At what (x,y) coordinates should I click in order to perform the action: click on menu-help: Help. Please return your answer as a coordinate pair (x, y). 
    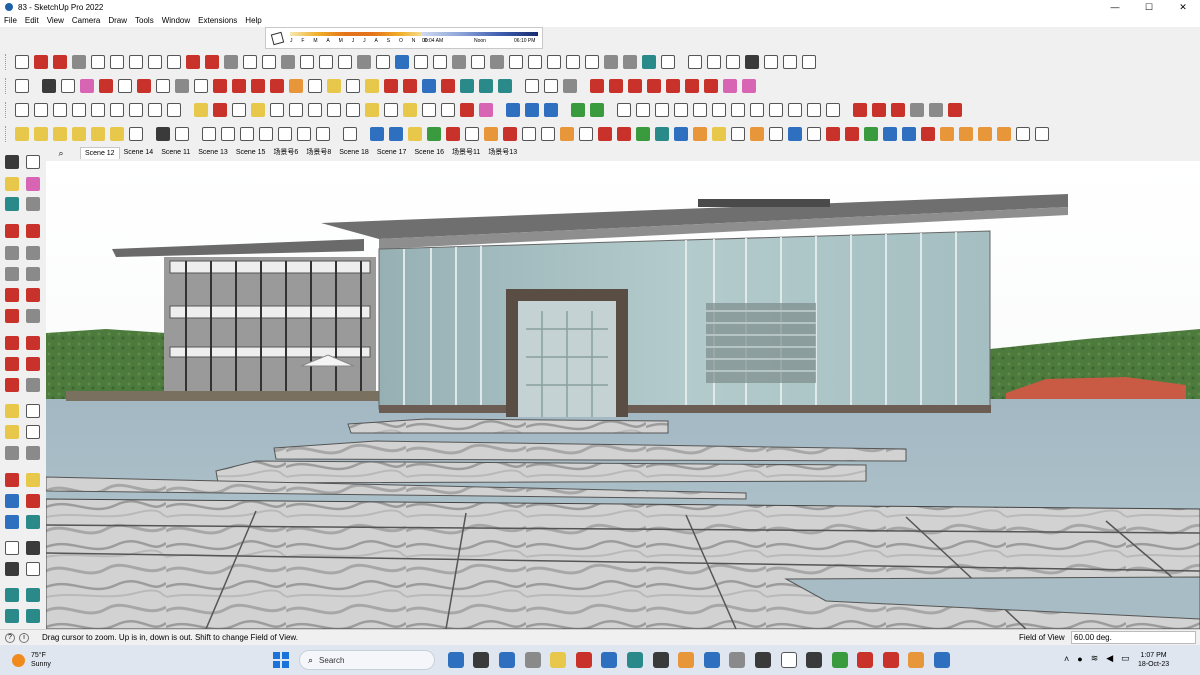
    Looking at the image, I should click on (253, 20).